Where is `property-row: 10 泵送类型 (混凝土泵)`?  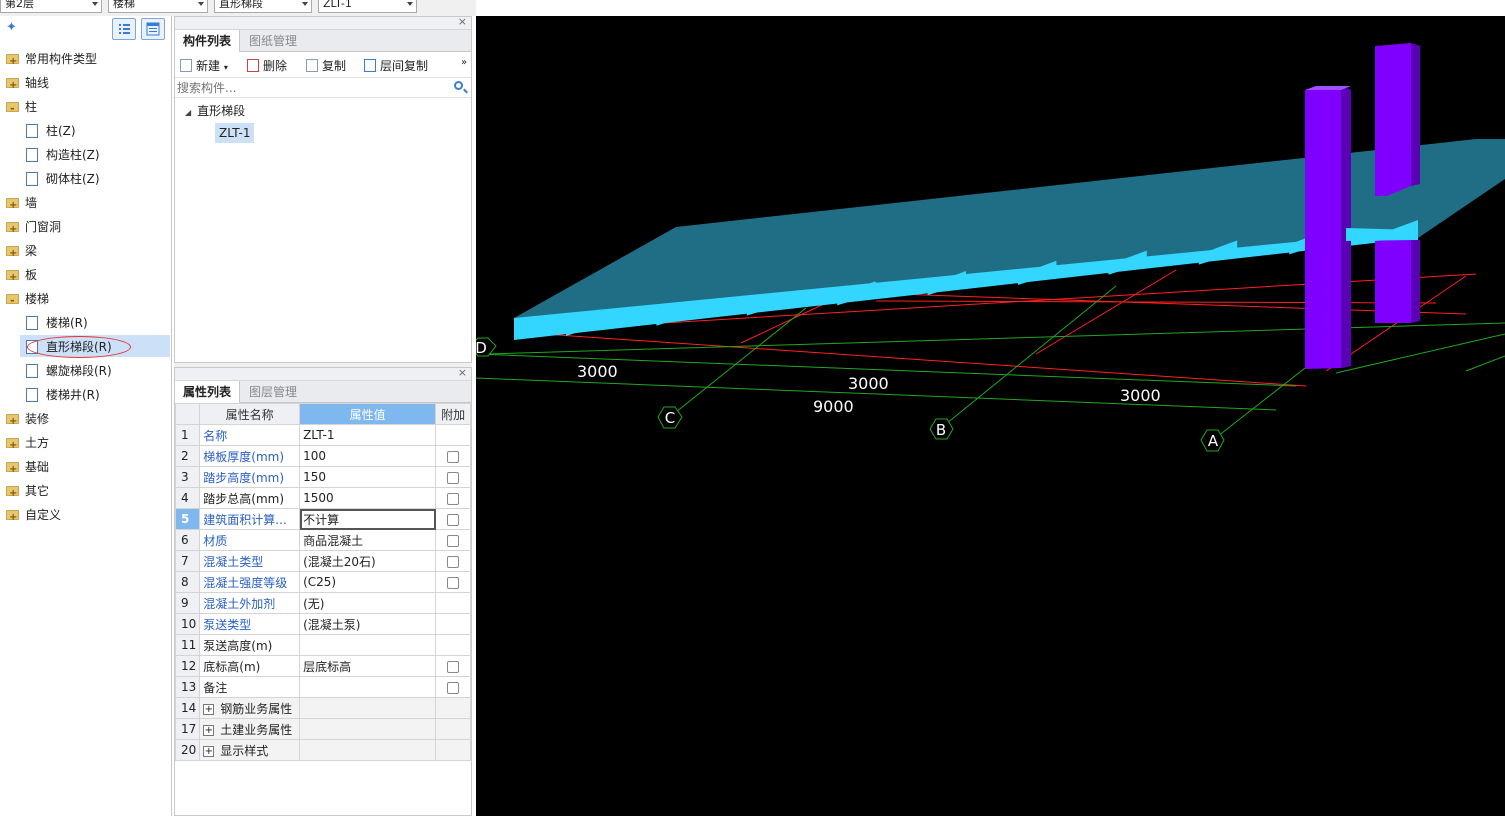 property-row: 10 泵送类型 (混凝土泵) is located at coordinates (322, 624).